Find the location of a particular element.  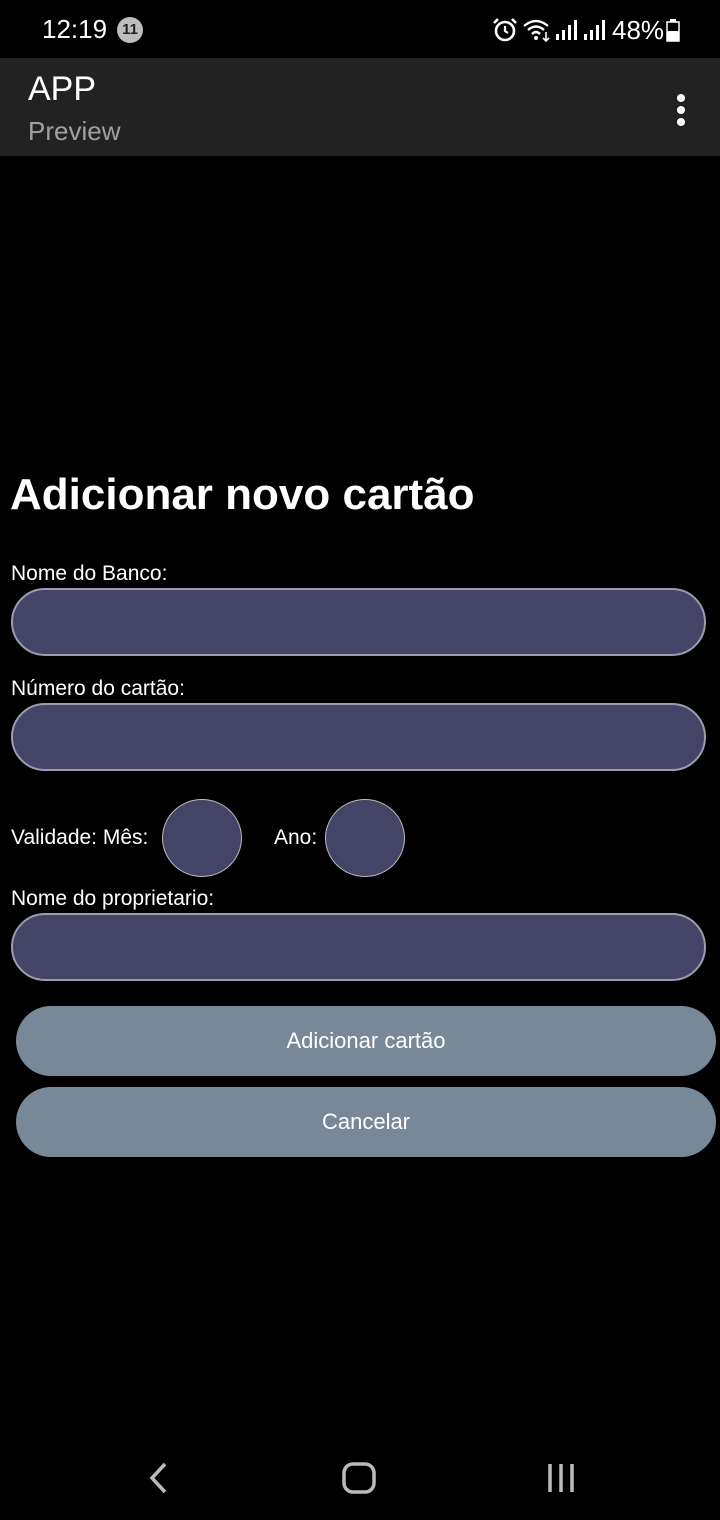

card-number-input is located at coordinates (358, 737).